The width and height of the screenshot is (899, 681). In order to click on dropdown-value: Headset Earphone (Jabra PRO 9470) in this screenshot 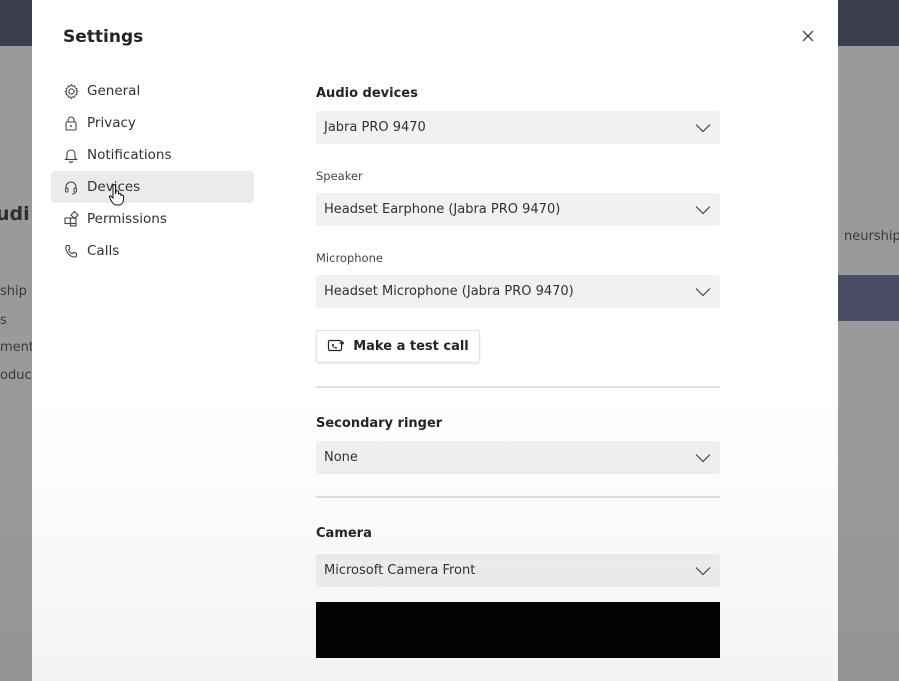, I will do `click(442, 209)`.